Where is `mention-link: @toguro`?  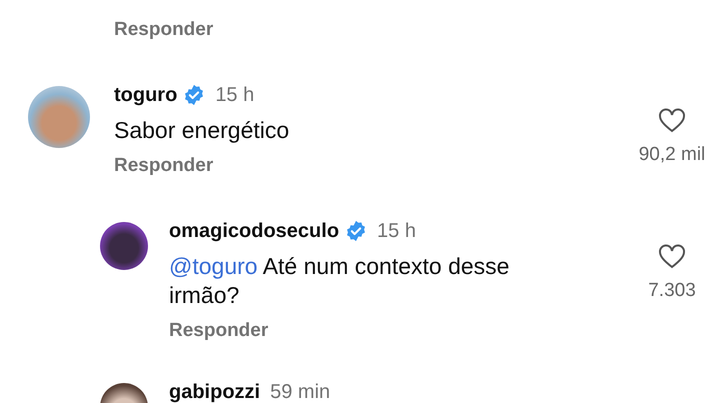 mention-link: @toguro is located at coordinates (213, 266).